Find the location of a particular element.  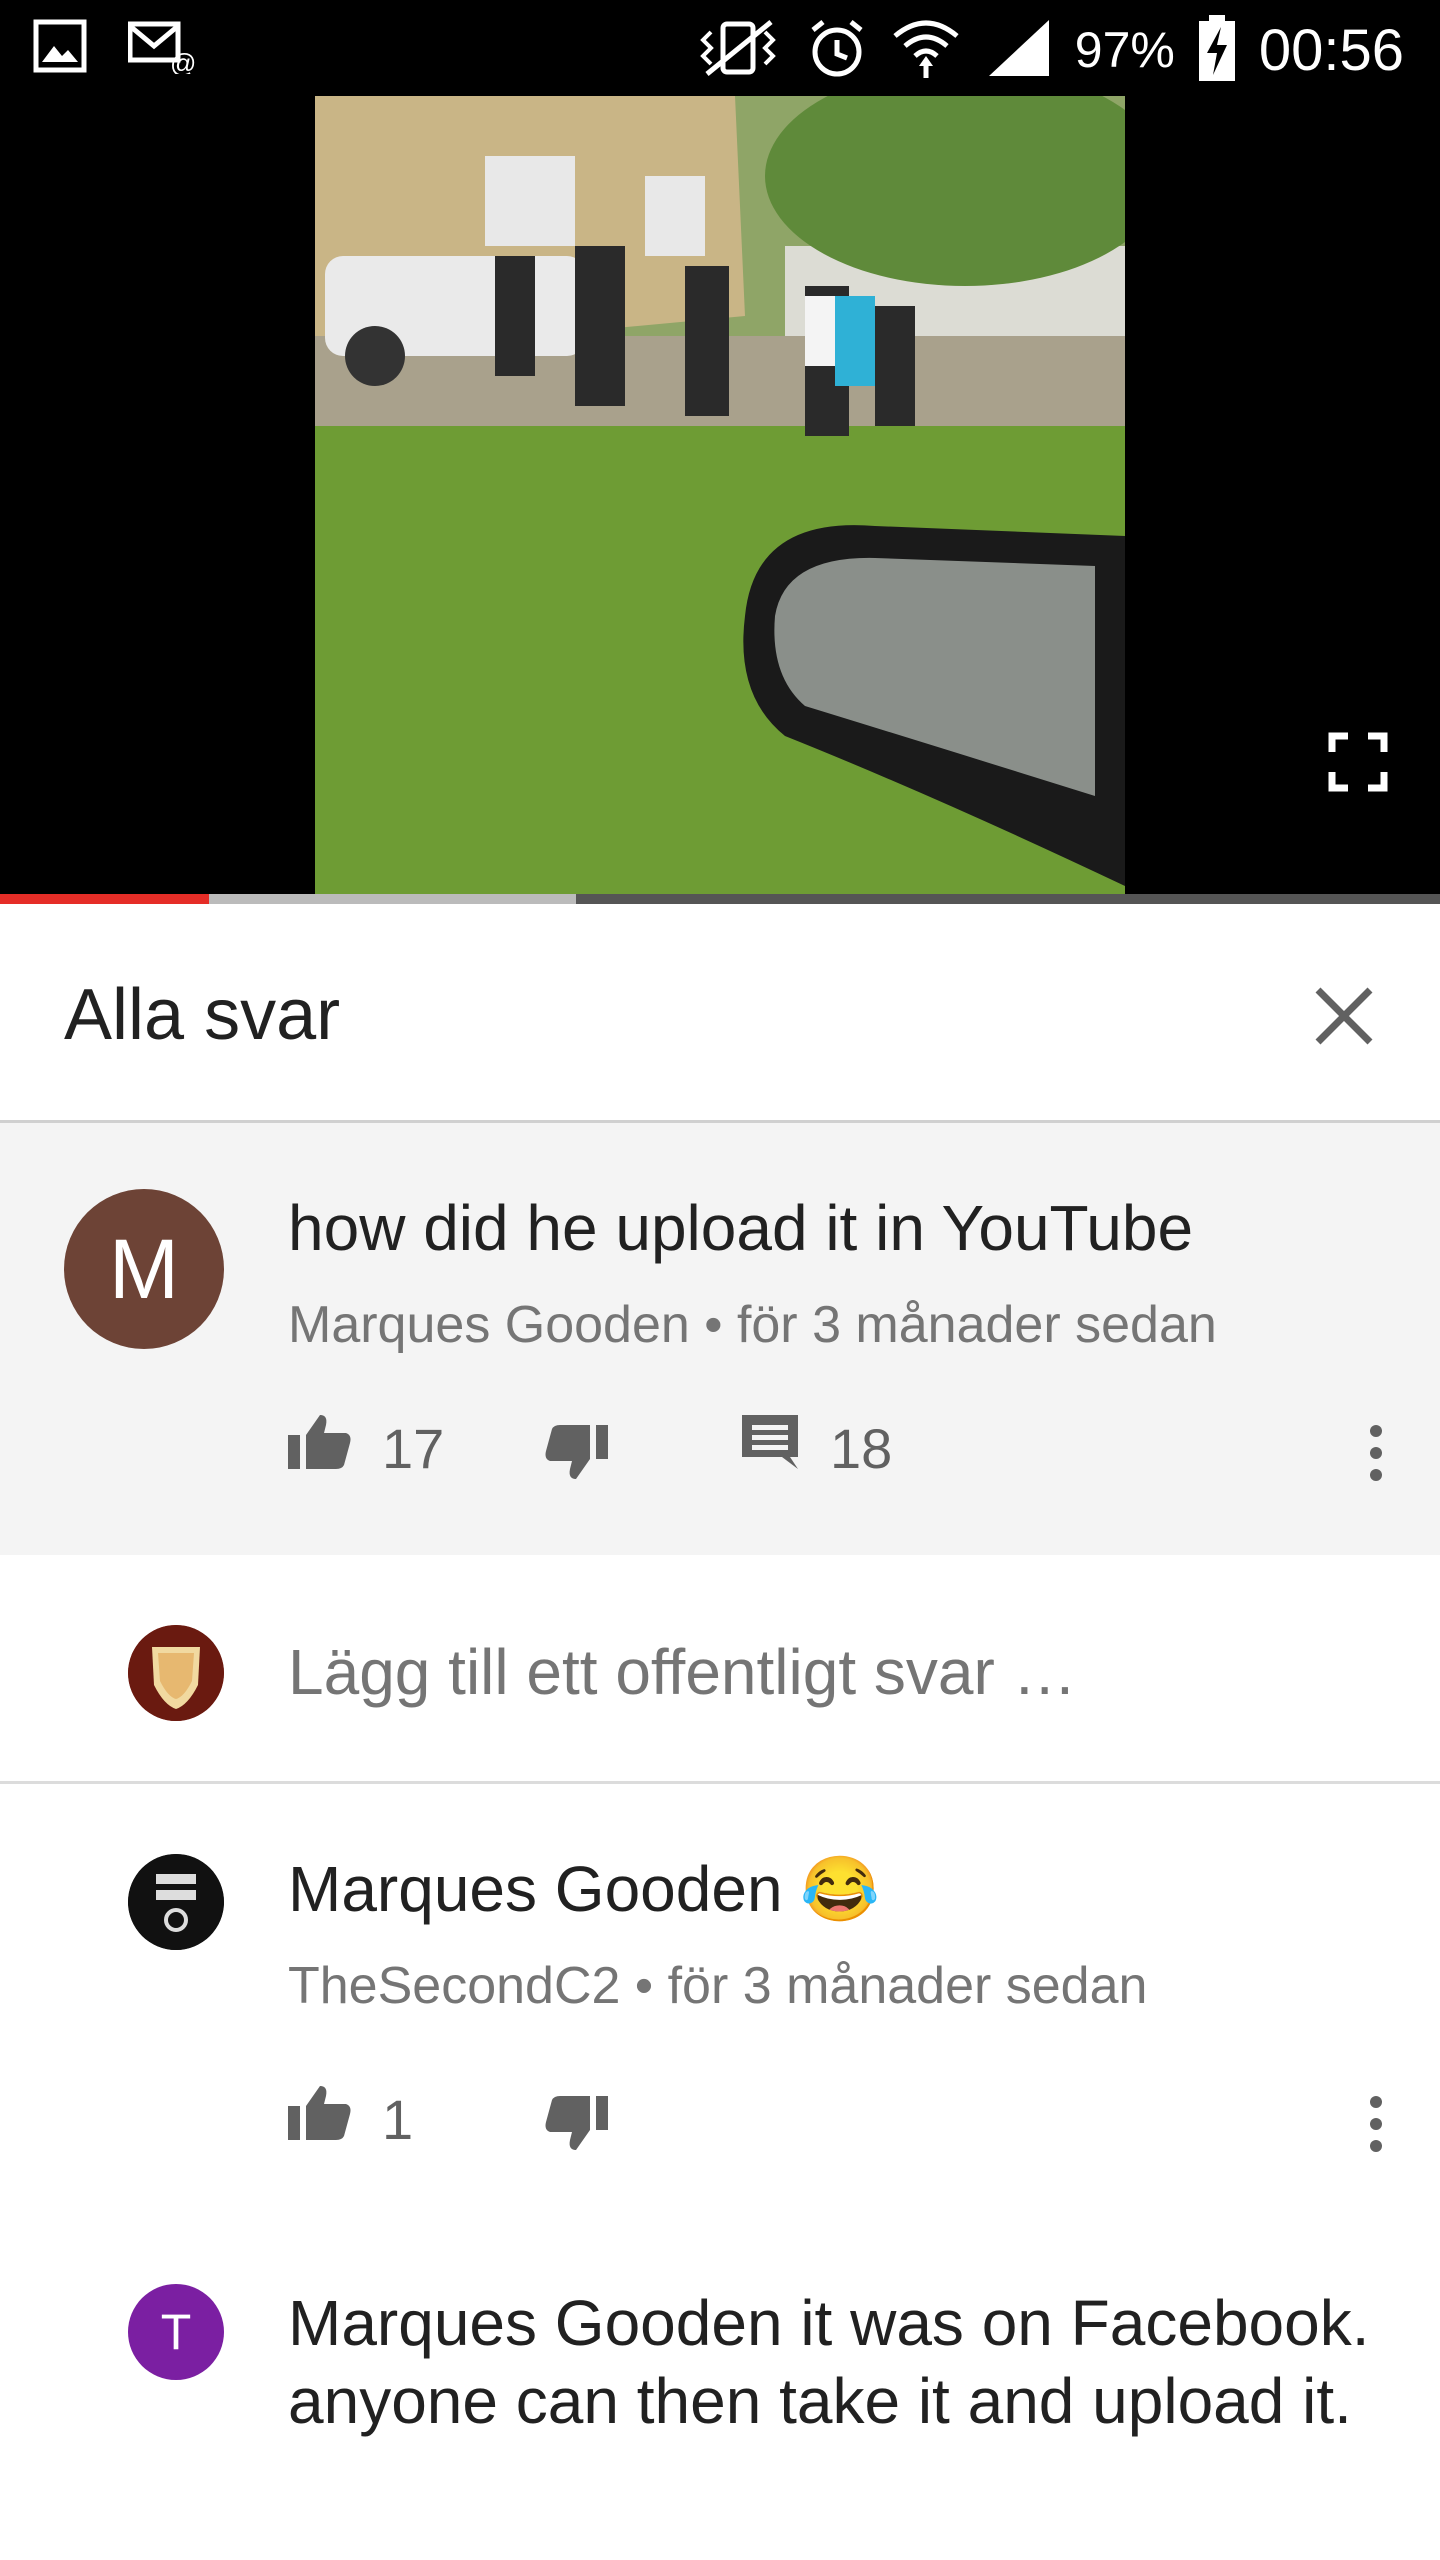

avatar: T is located at coordinates (176, 2332).